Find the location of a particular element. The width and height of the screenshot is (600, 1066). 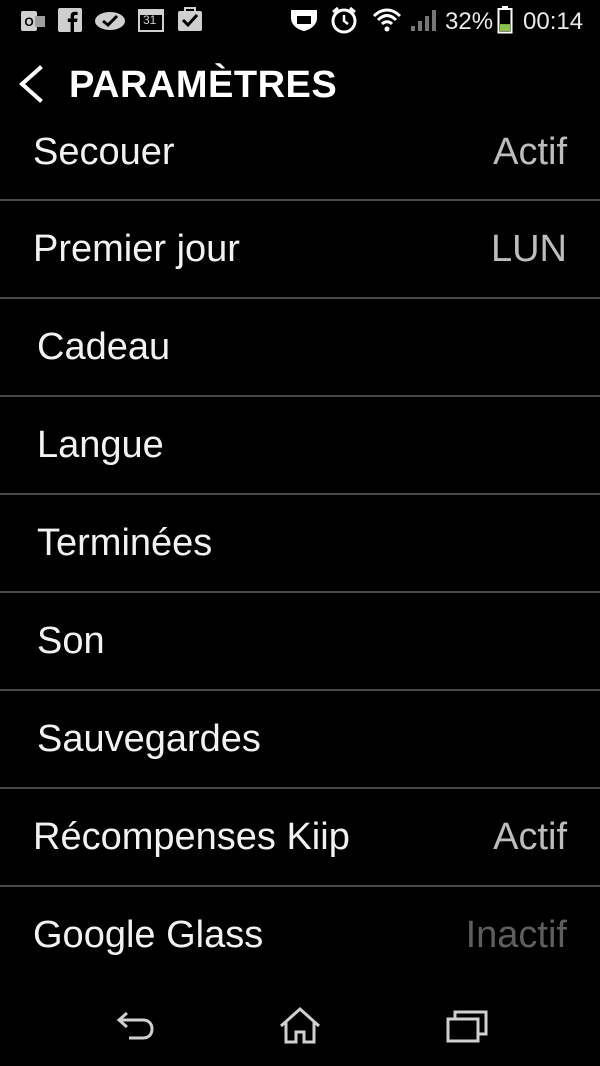

status-bar: O 31 32% 00:14 is located at coordinates (300, 22).